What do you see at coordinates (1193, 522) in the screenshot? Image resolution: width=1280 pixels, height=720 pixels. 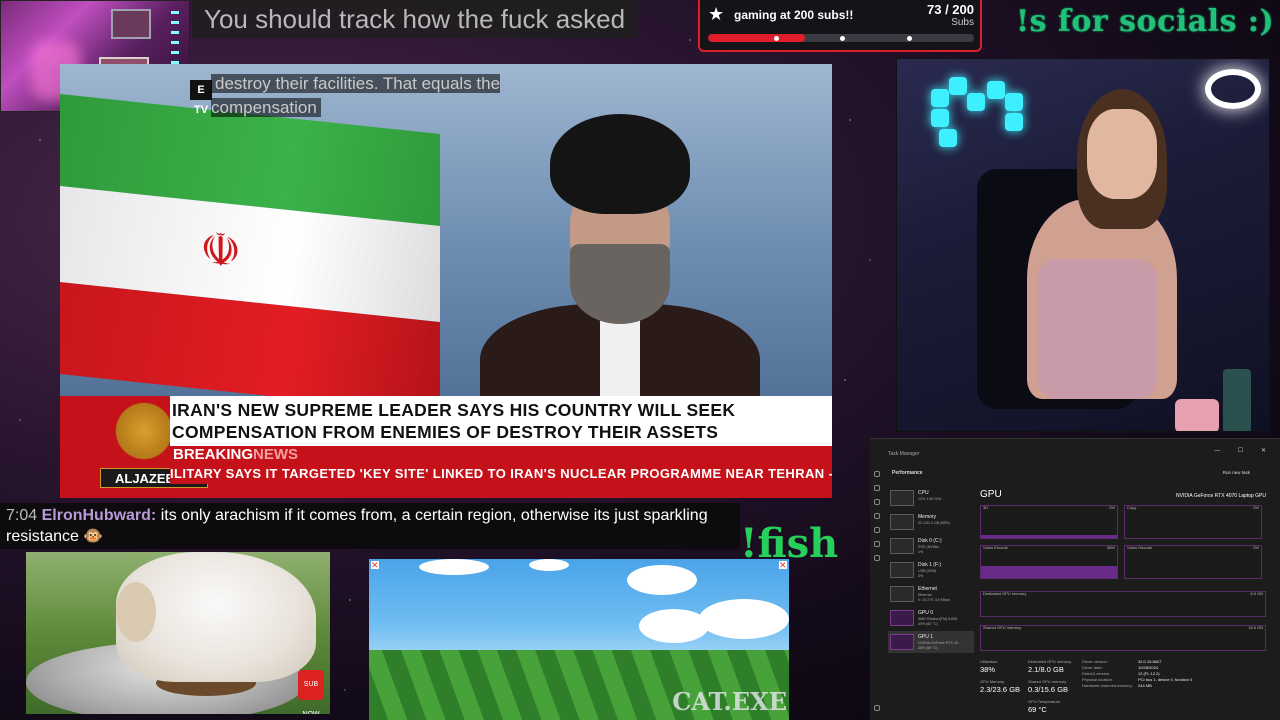 I see `engine-graph: Copy 0%` at bounding box center [1193, 522].